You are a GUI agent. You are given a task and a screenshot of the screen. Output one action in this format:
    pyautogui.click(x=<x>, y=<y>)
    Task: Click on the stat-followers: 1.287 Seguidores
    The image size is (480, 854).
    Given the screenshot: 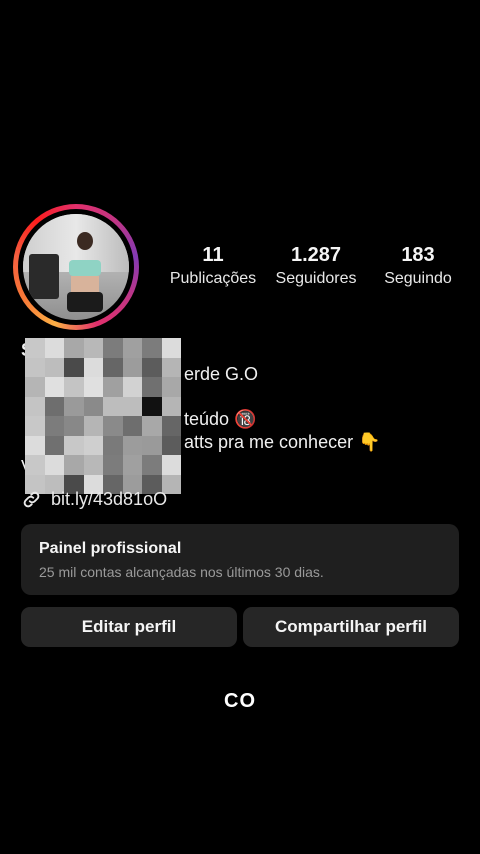 What is the action you would take?
    pyautogui.click(x=316, y=266)
    